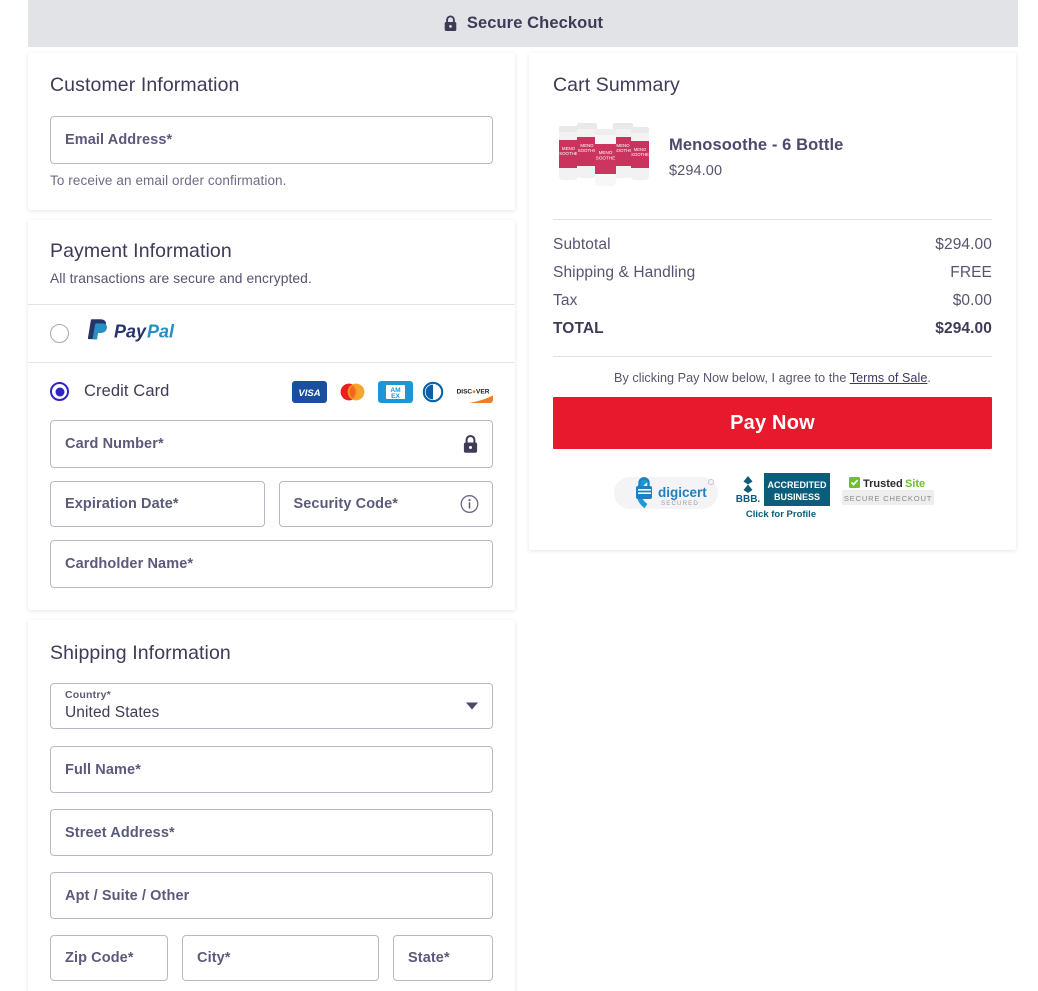 This screenshot has width=1038, height=991. I want to click on street-address-field: Street Address*, so click(271, 832).